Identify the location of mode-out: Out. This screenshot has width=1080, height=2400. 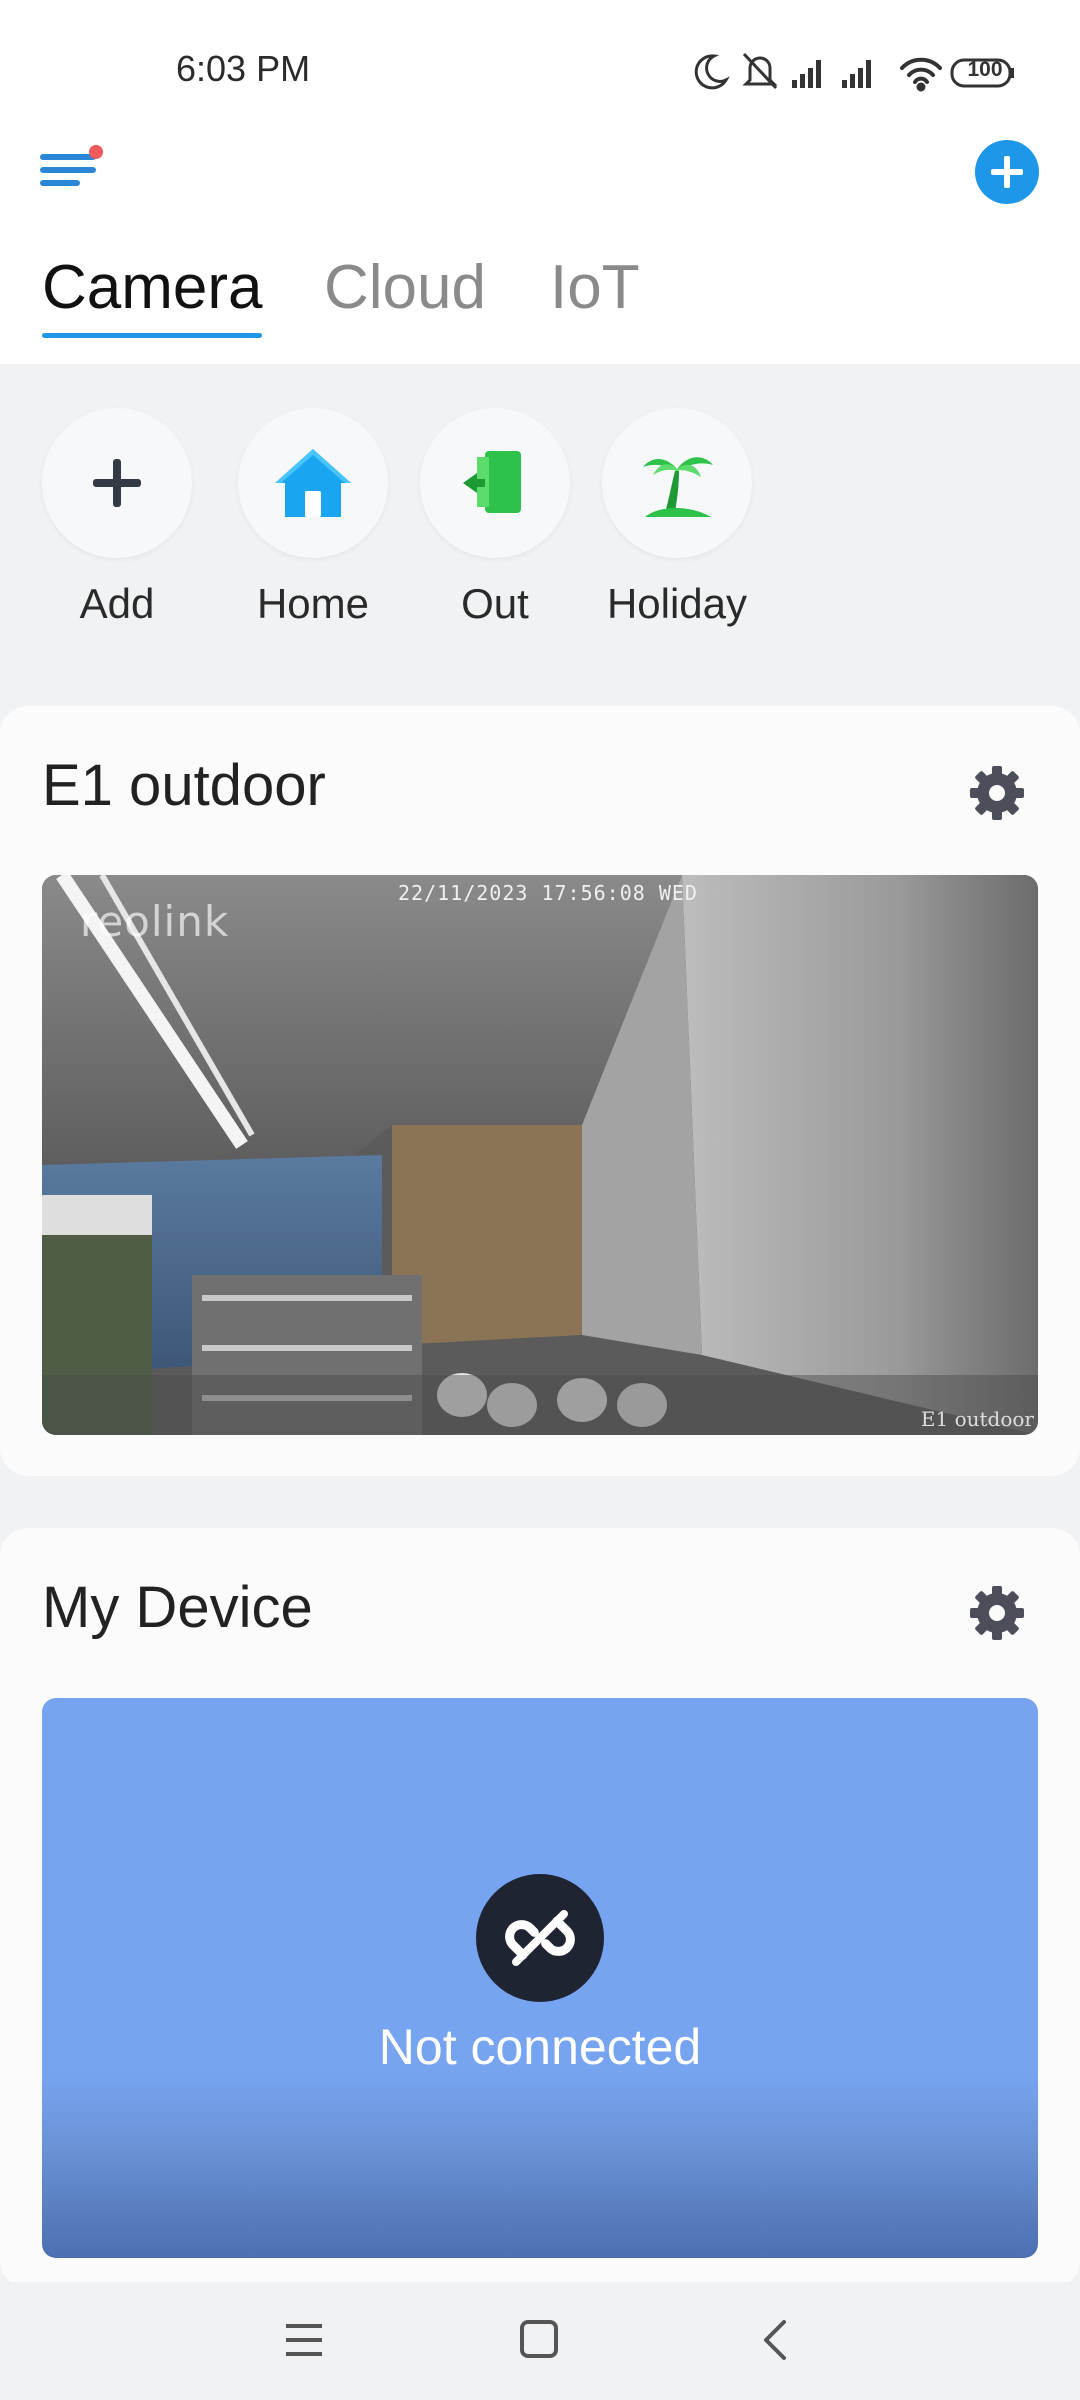
(495, 517).